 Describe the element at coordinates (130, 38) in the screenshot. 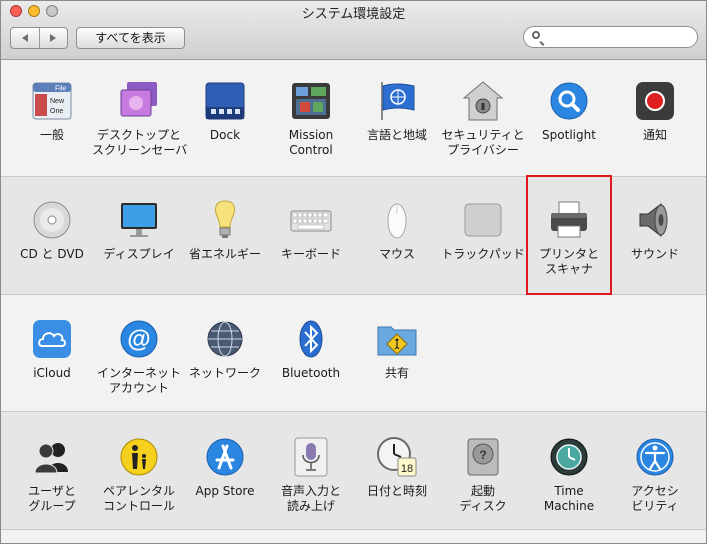

I see `show-all-button: すべてを表示` at that location.